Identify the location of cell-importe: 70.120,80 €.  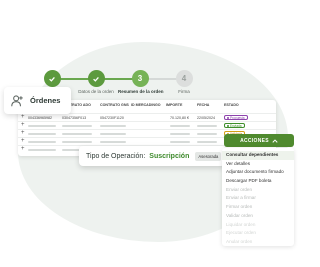
(179, 117).